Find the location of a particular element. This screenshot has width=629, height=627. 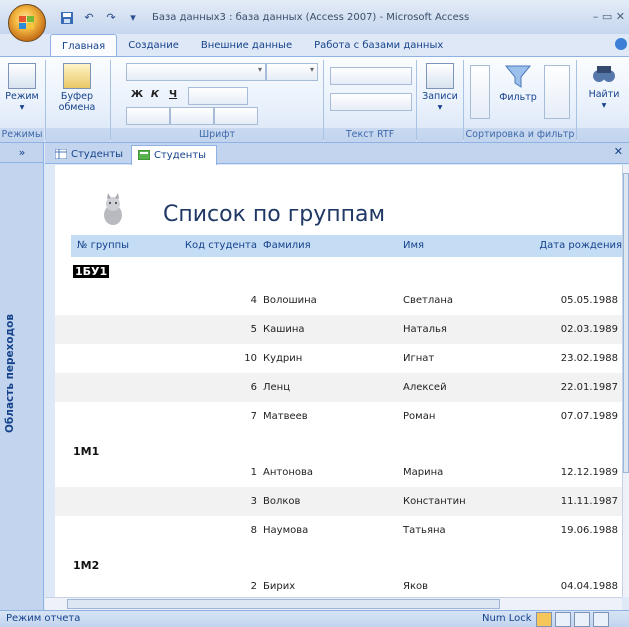

close-document-icon: ✕ is located at coordinates (618, 151).